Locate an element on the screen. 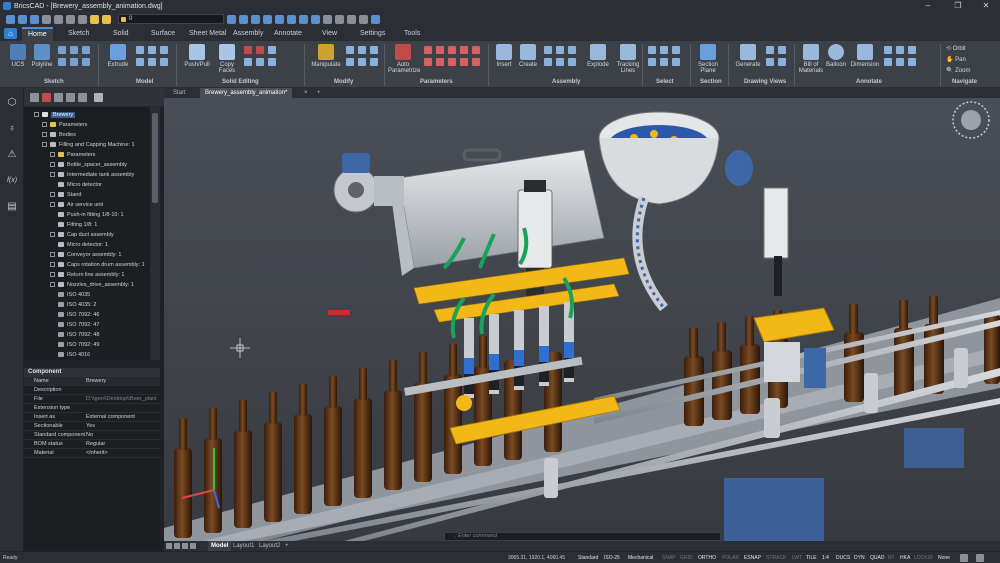  update-views-icon is located at coordinates (782, 62).